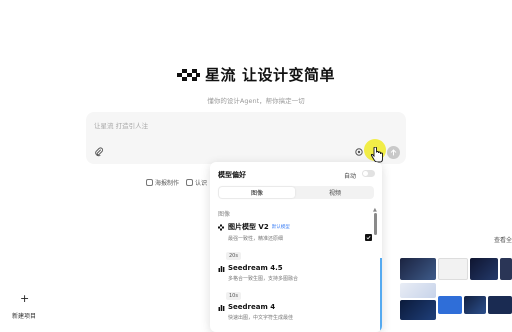  What do you see at coordinates (24, 315) in the screenshot?
I see `new-project-label: 新建项目` at bounding box center [24, 315].